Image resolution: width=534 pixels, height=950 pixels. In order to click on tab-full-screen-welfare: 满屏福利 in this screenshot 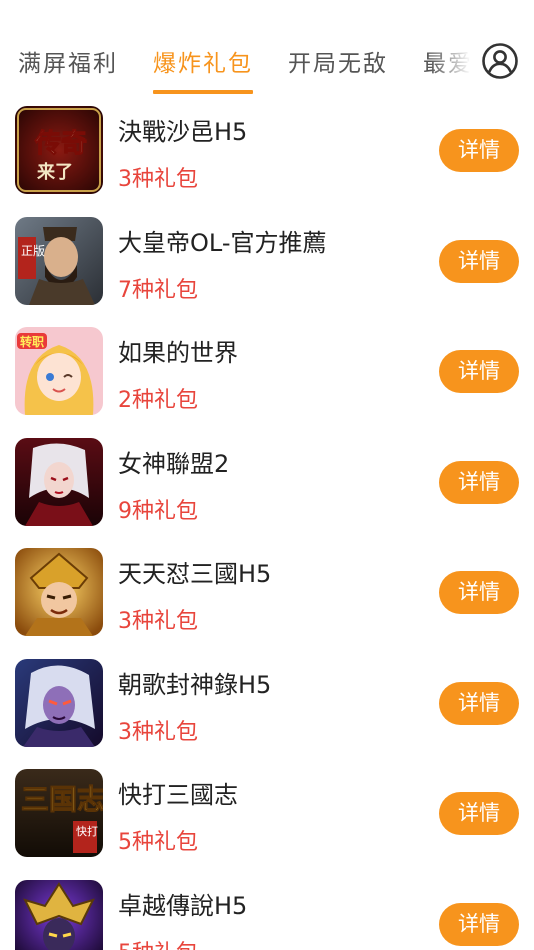, I will do `click(68, 61)`.